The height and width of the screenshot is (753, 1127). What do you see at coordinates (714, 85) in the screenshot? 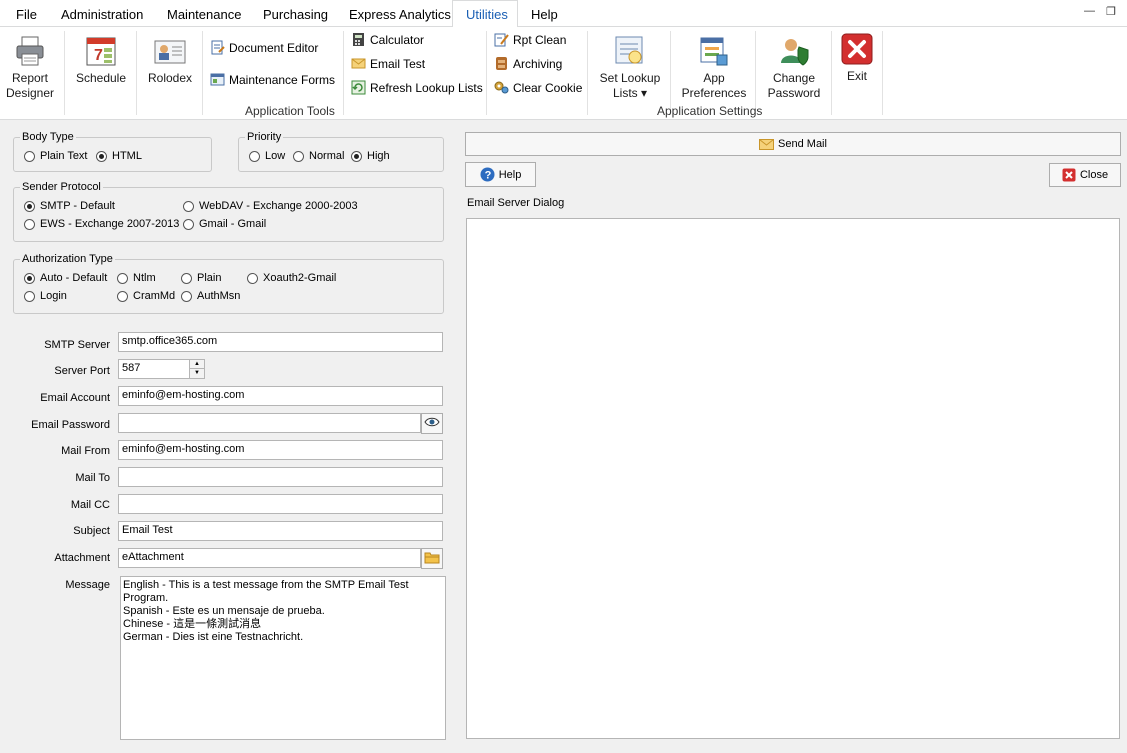
I see `app-preferences-label: App Preferences` at bounding box center [714, 85].